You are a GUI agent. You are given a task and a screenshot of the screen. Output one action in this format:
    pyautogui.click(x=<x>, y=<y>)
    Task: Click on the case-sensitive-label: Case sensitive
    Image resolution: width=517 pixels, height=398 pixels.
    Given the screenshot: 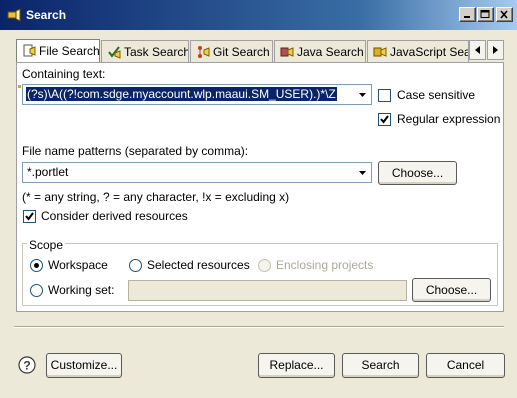 What is the action you would take?
    pyautogui.click(x=436, y=95)
    